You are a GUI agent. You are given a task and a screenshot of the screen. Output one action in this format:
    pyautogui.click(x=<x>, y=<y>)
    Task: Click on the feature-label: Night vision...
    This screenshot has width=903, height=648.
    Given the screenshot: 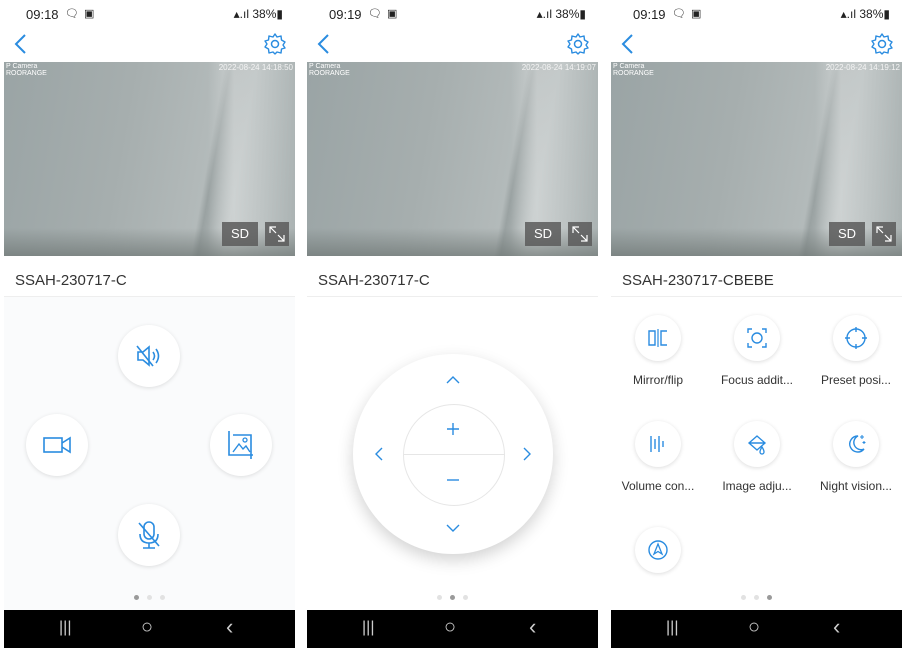 What is the action you would take?
    pyautogui.click(x=856, y=486)
    